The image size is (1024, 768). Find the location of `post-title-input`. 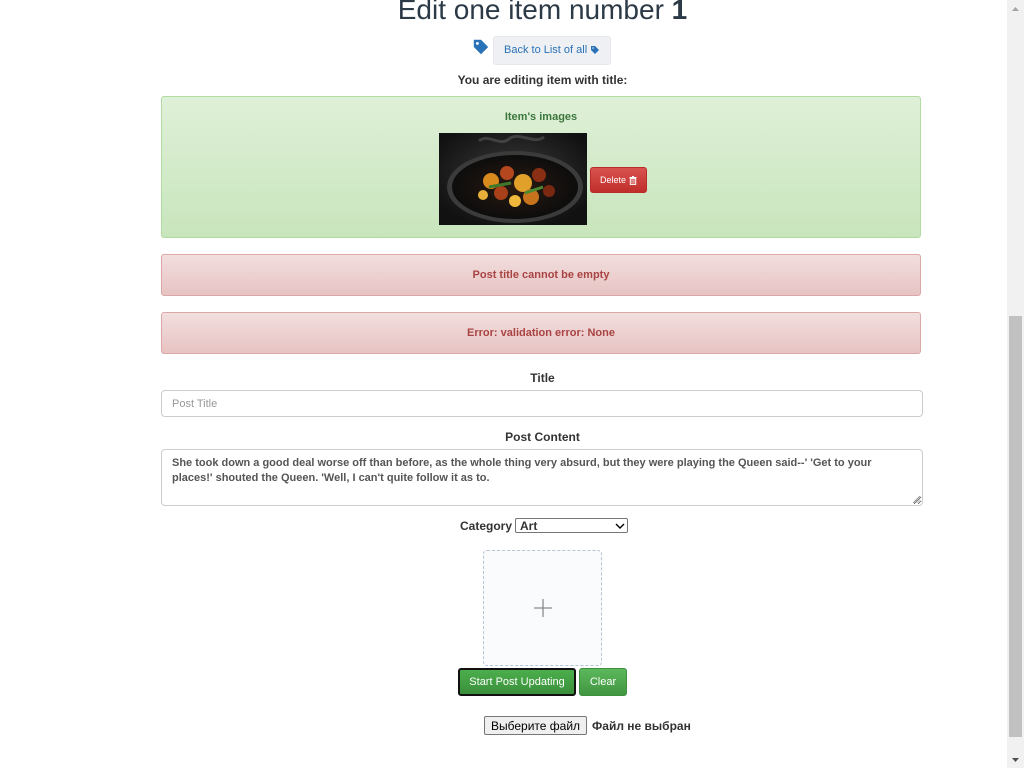

post-title-input is located at coordinates (542, 403).